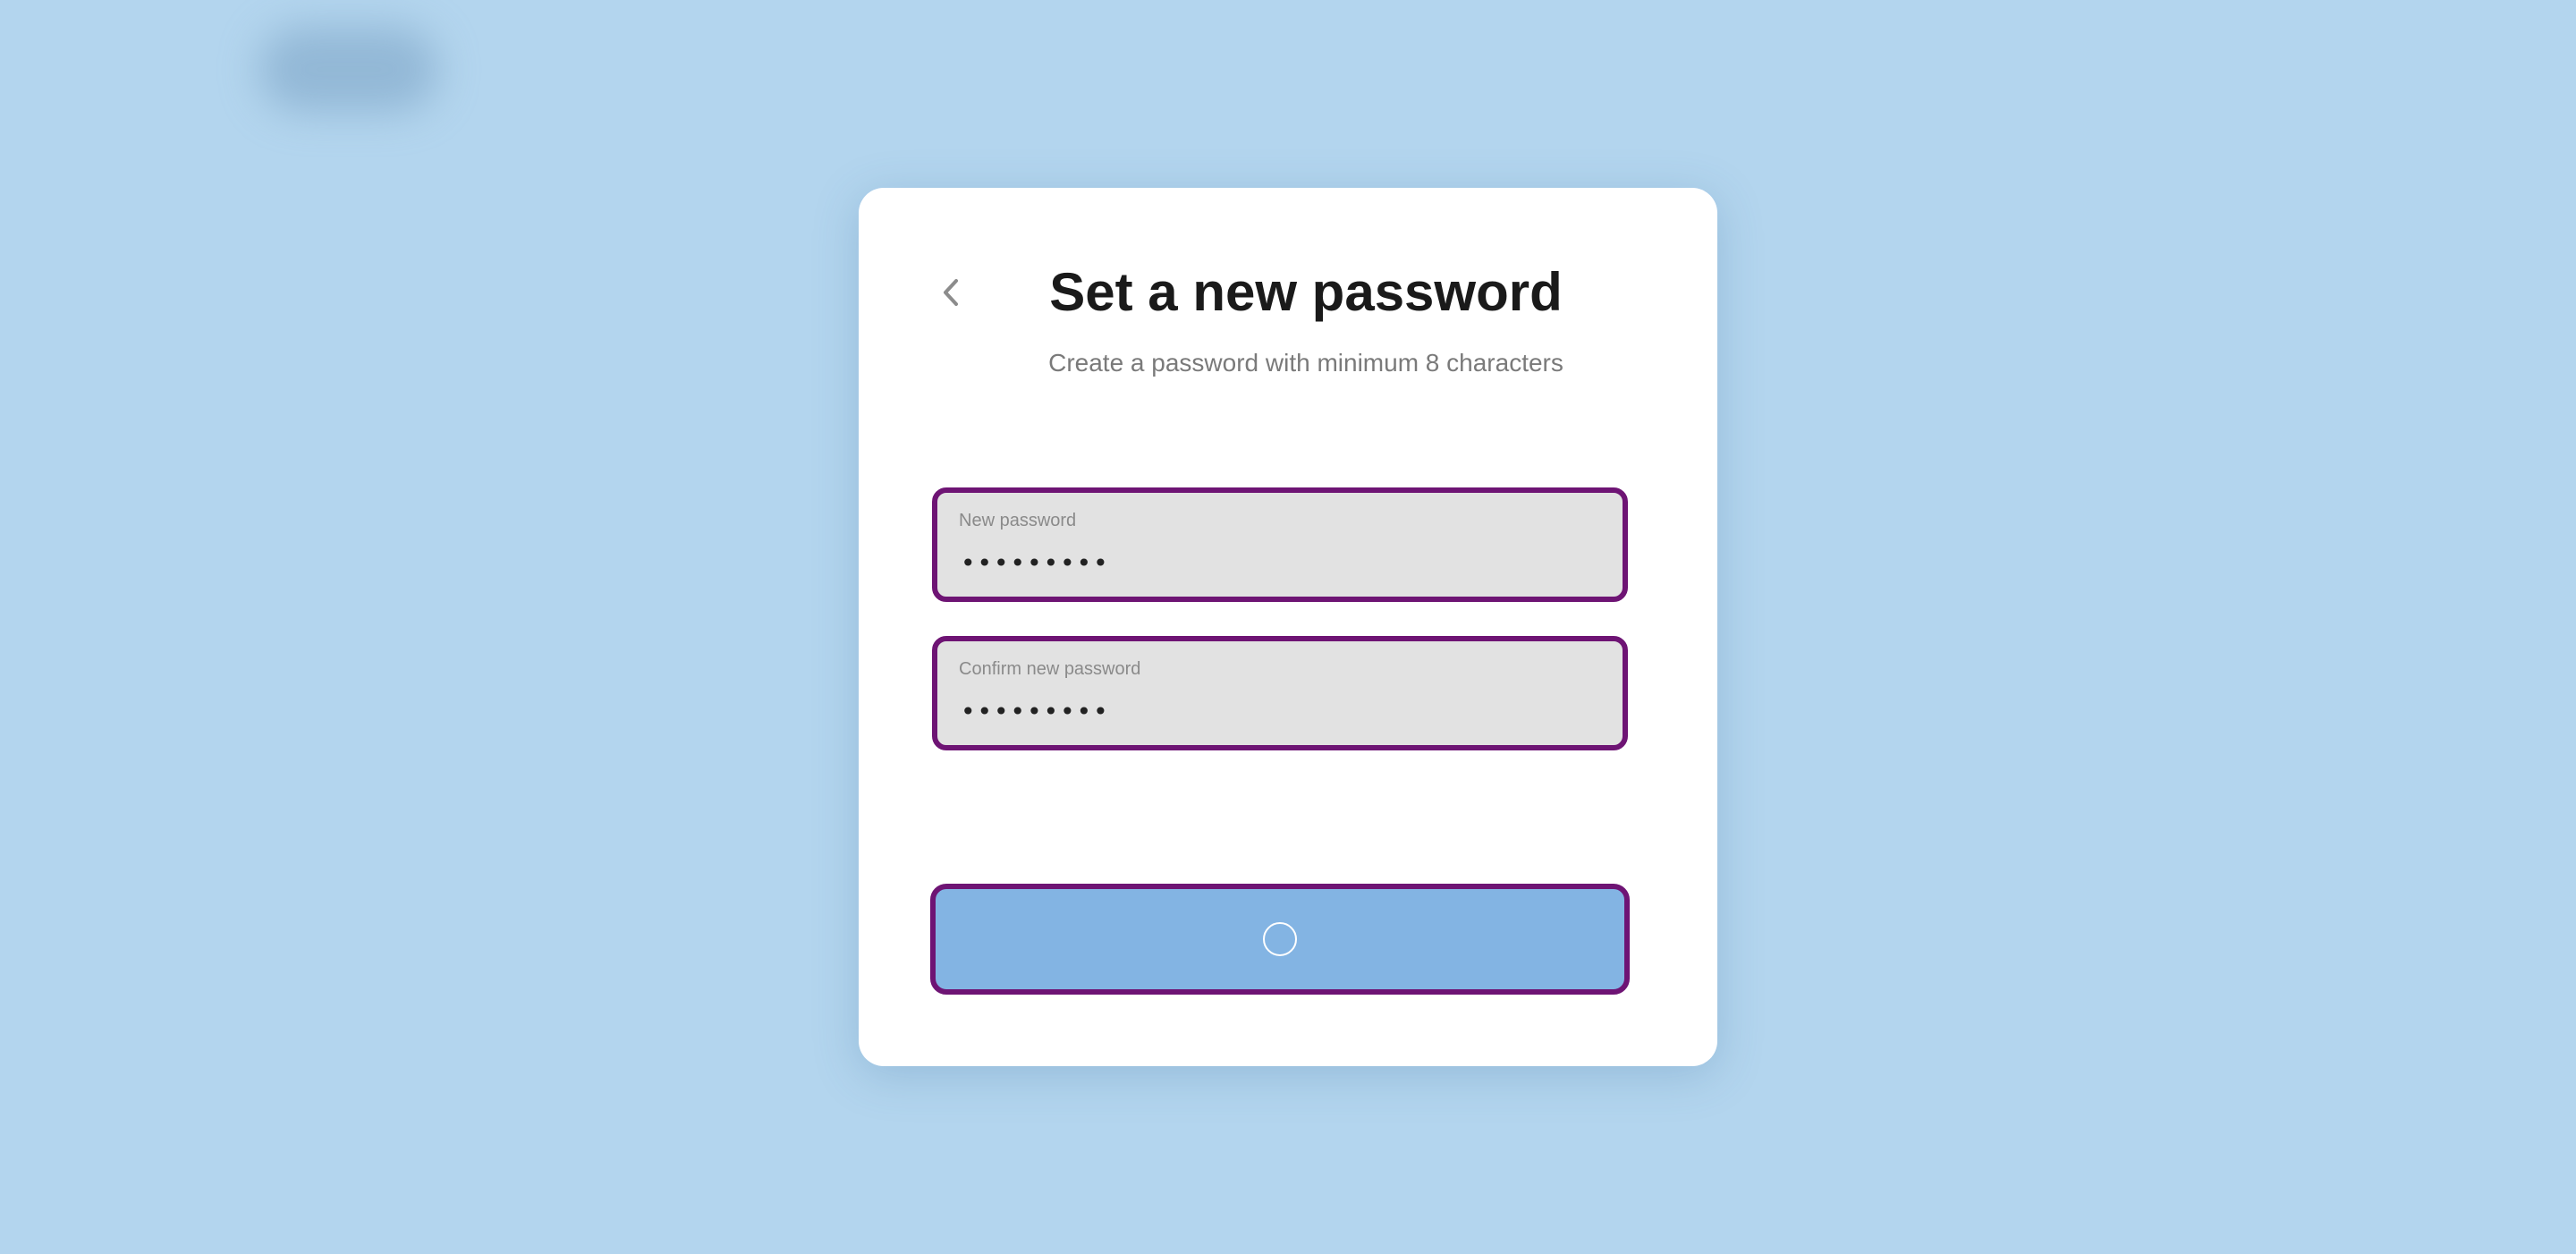 This screenshot has width=2576, height=1254. What do you see at coordinates (1035, 563) in the screenshot?
I see `new-password-value: •••••••••` at bounding box center [1035, 563].